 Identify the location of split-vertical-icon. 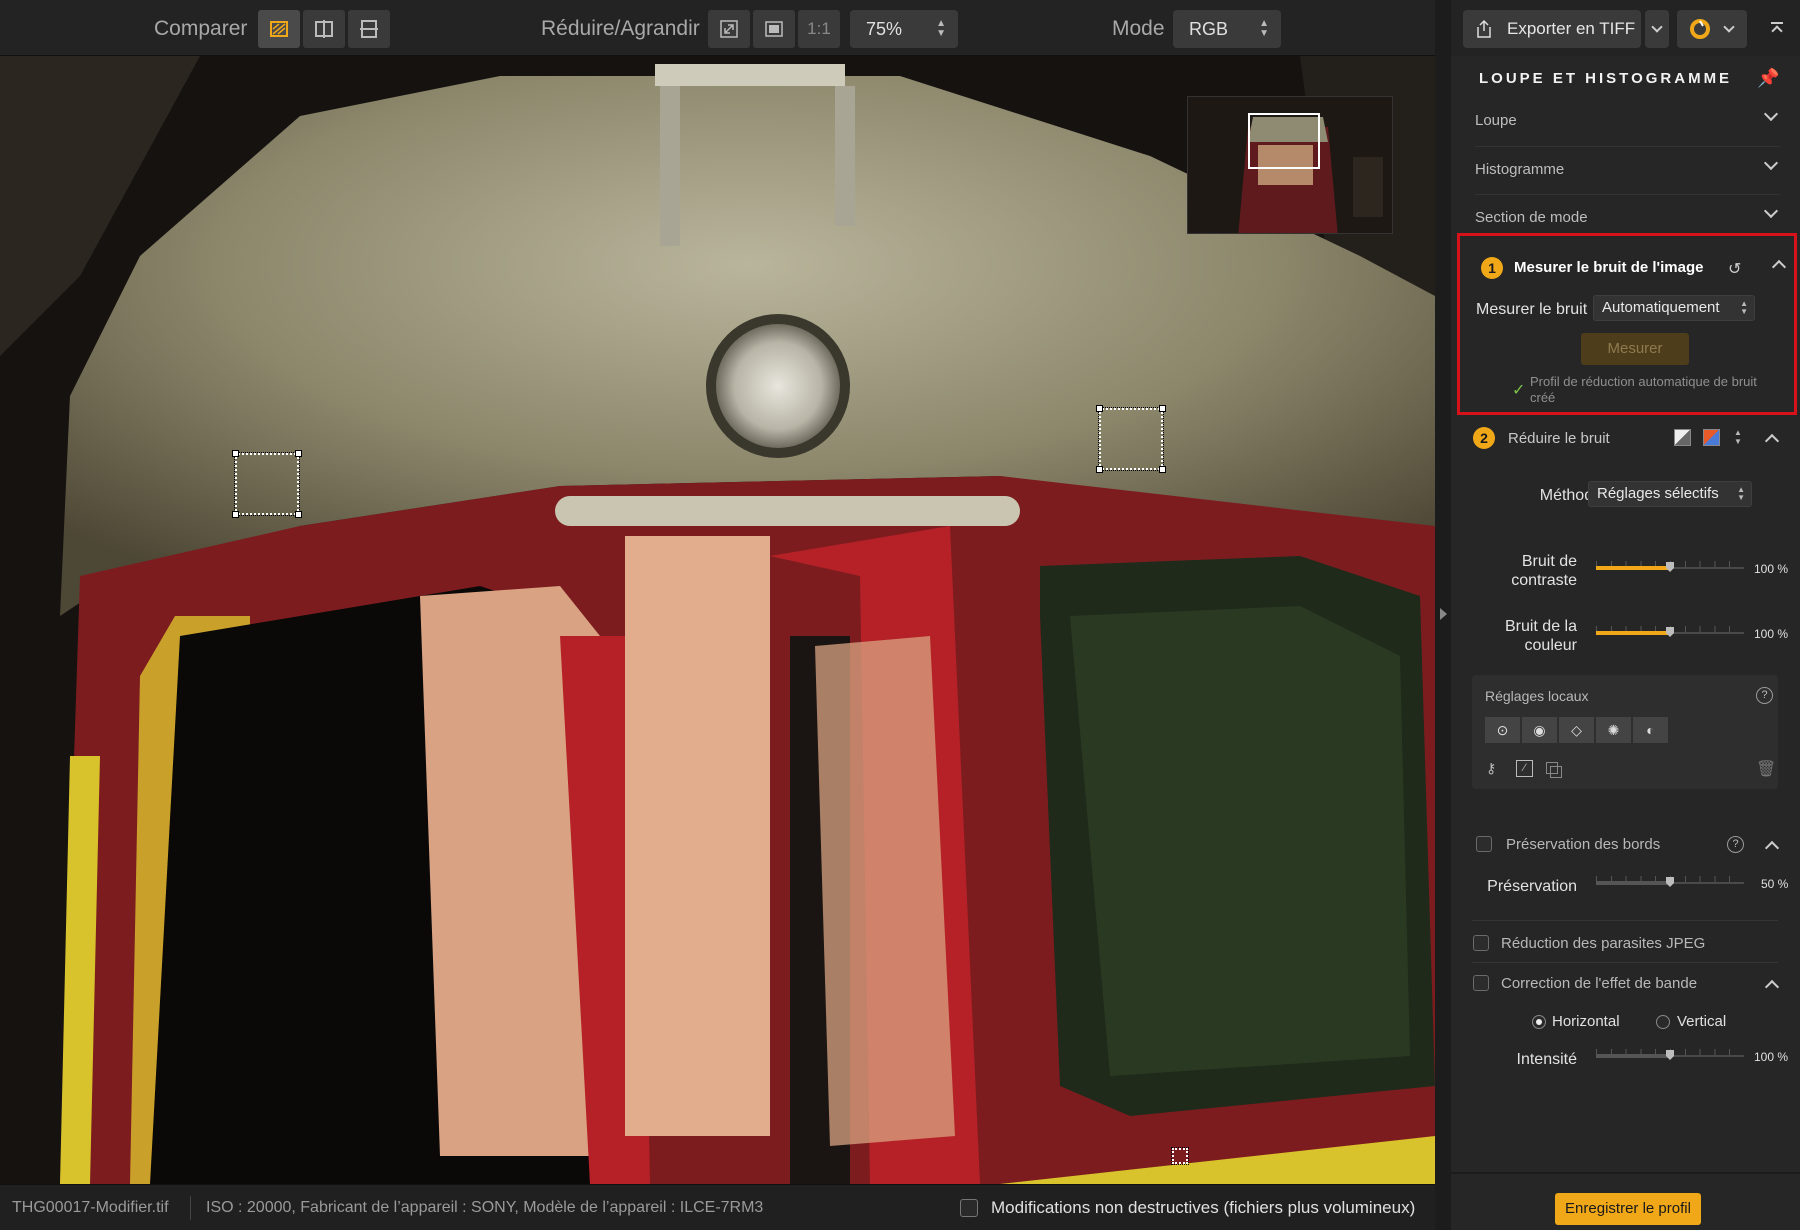
(324, 29).